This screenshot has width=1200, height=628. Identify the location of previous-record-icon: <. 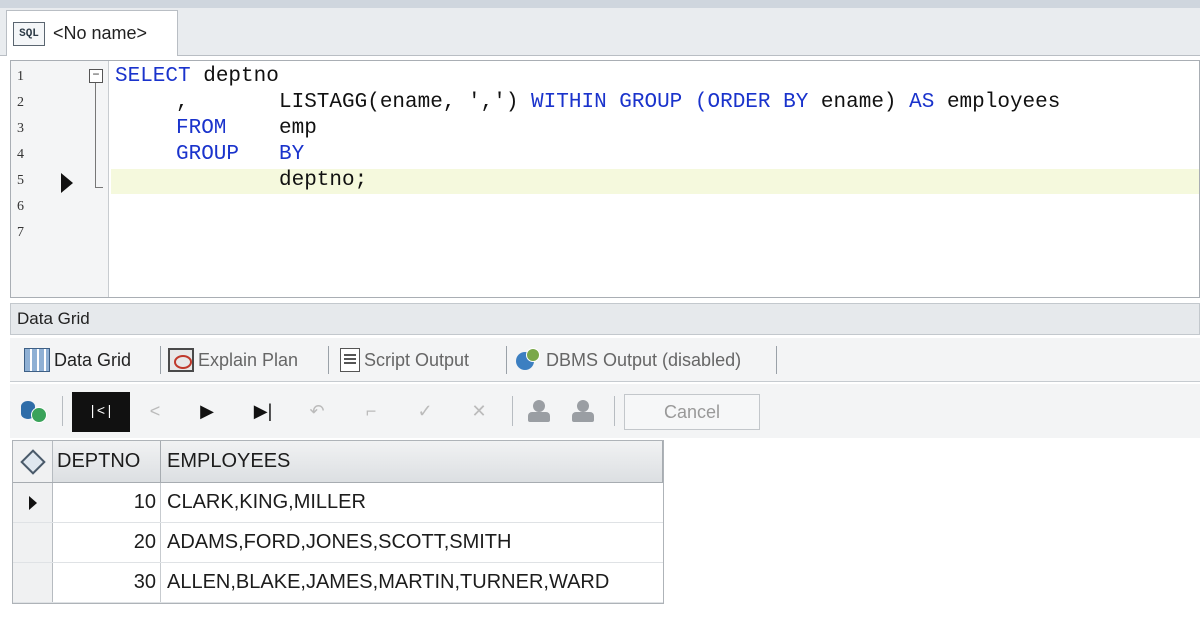
(155, 410).